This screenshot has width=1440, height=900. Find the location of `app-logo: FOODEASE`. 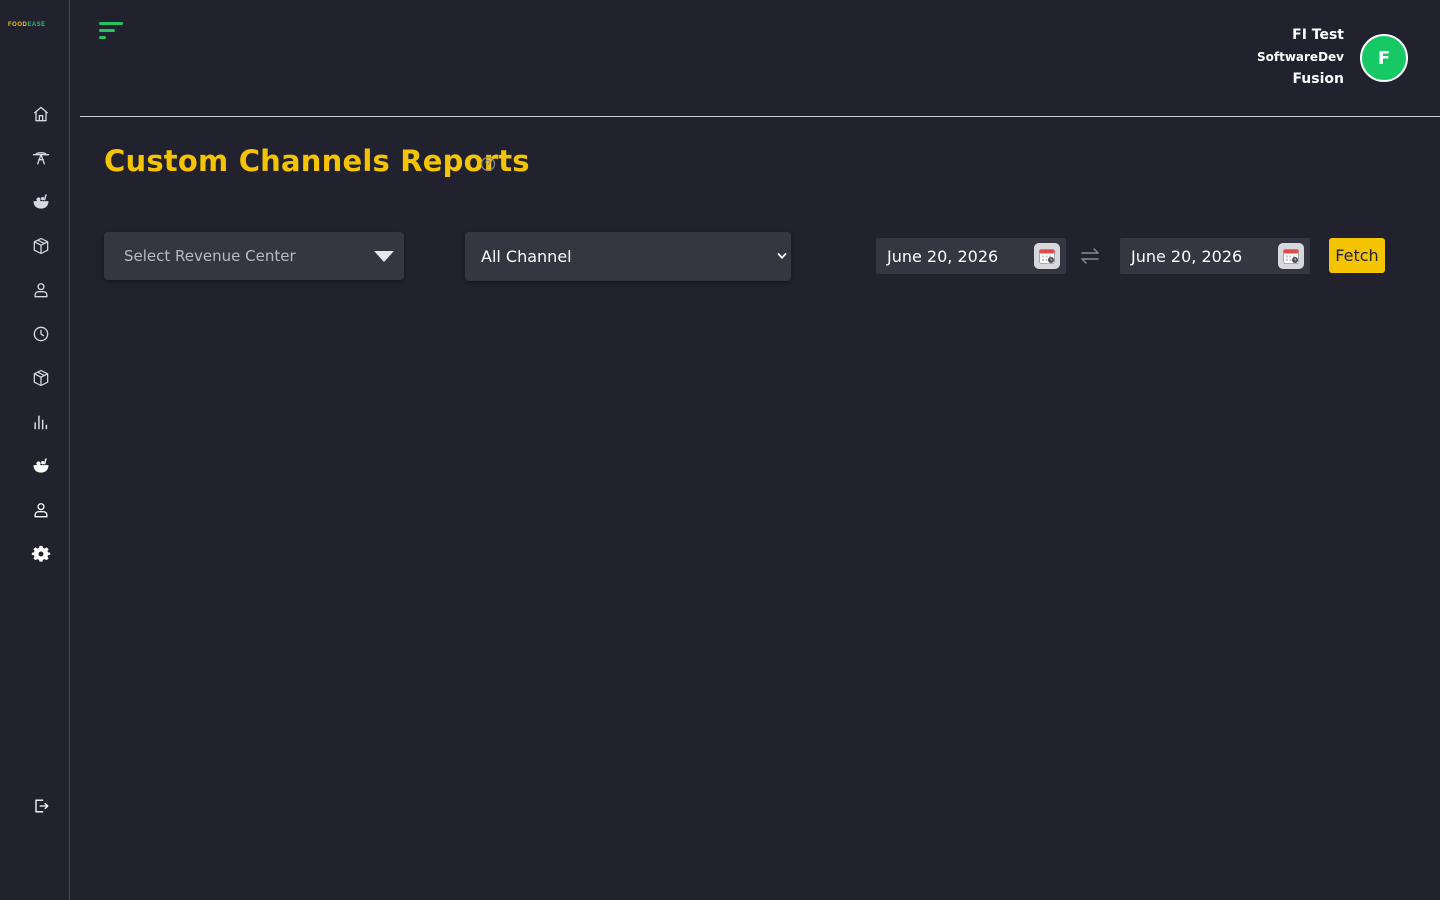

app-logo: FOODEASE is located at coordinates (27, 25).